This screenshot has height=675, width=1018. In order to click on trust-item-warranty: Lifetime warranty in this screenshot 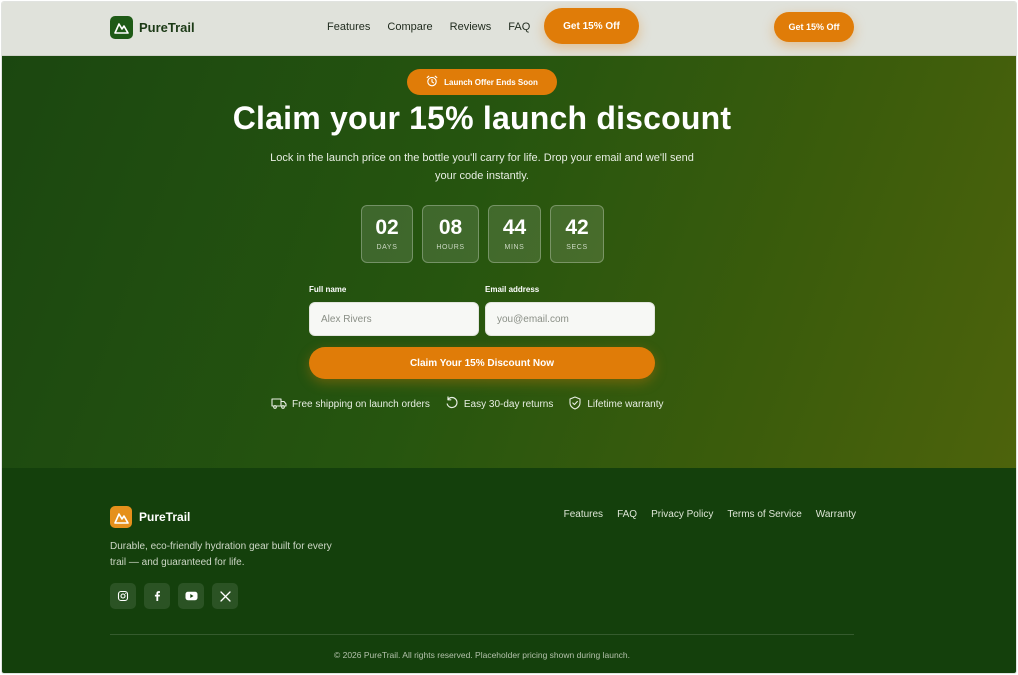, I will do `click(616, 404)`.